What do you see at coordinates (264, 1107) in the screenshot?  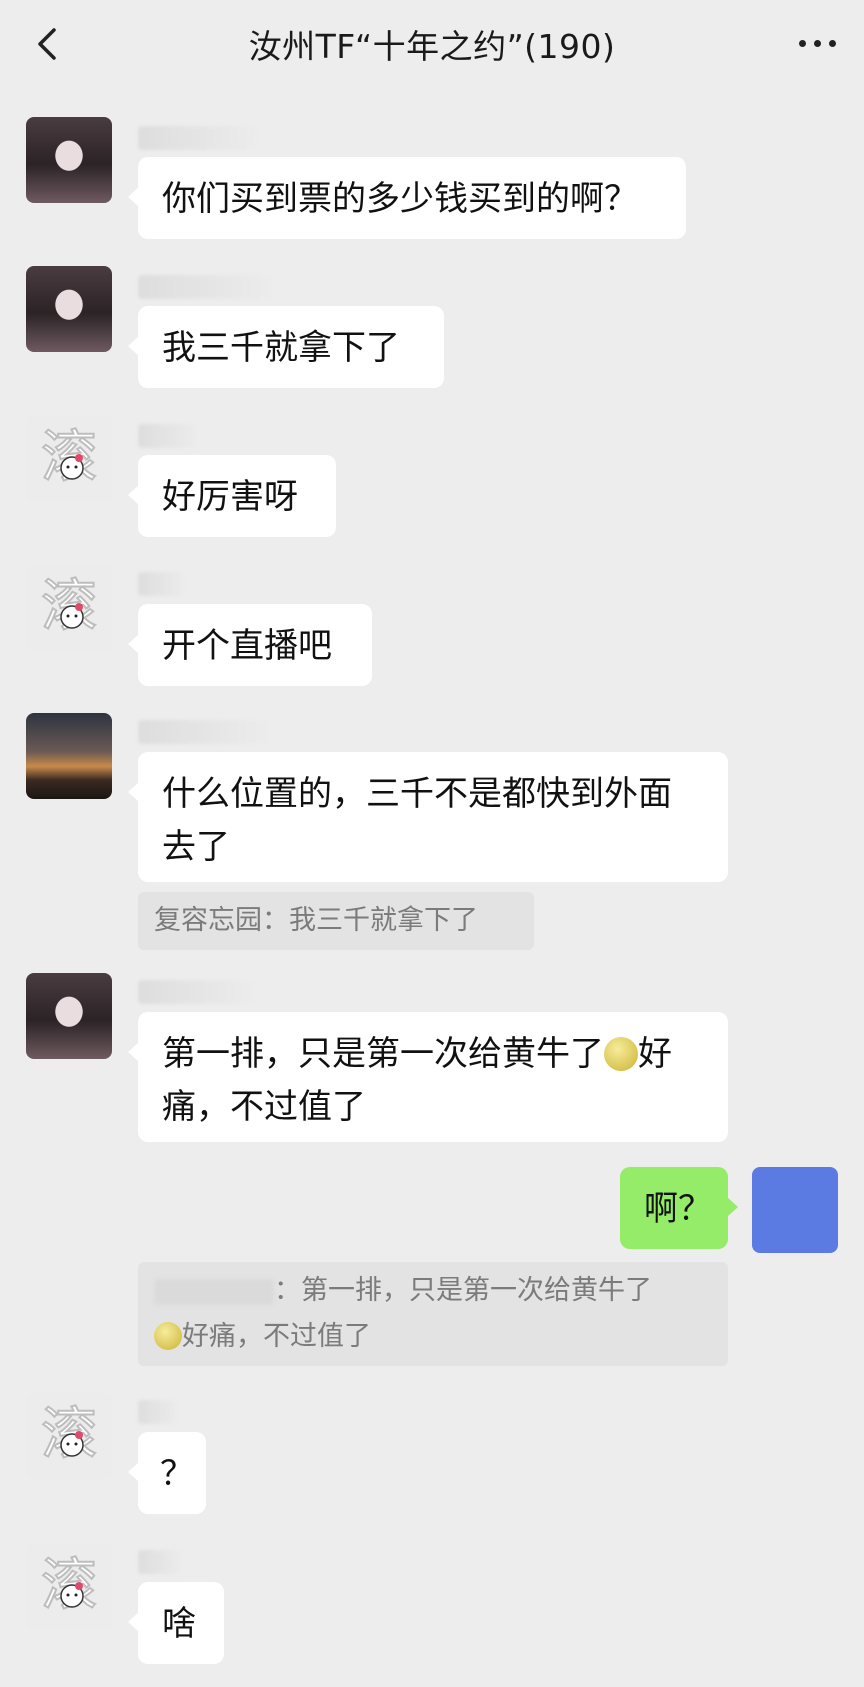 I see `message-text-line: 痛，不过值了` at bounding box center [264, 1107].